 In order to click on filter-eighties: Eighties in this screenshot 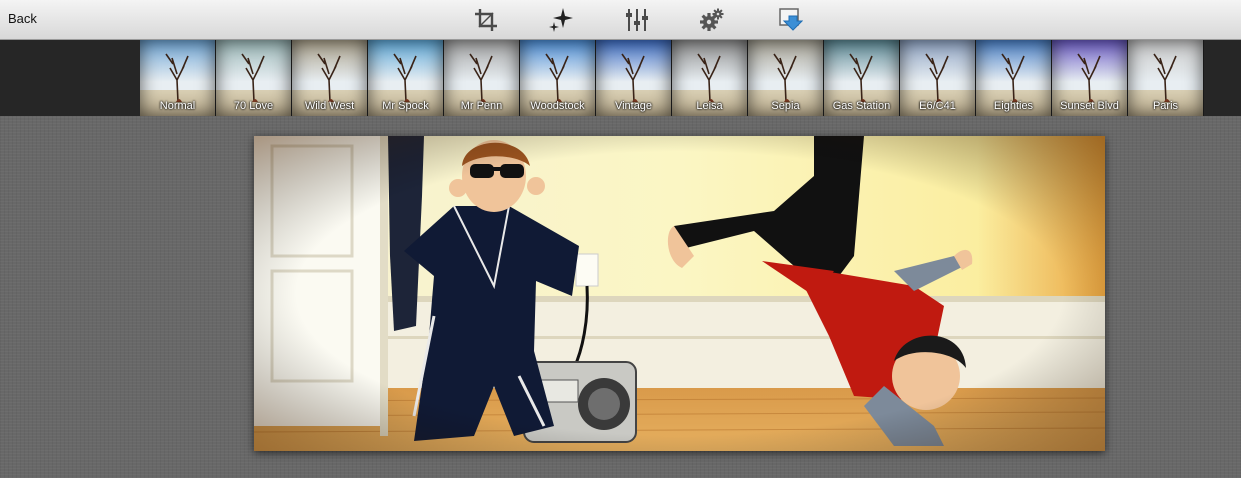, I will do `click(1014, 78)`.